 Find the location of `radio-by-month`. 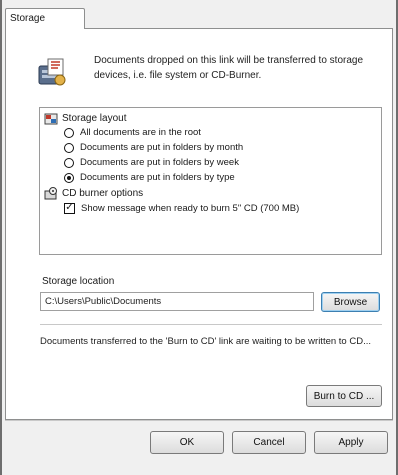

radio-by-month is located at coordinates (69, 148).